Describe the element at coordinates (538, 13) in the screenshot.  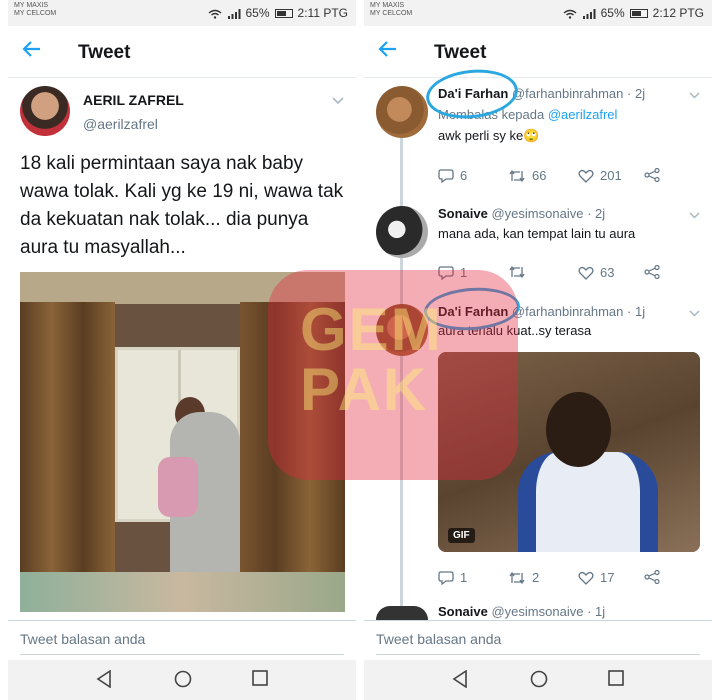
I see `status-bar: MY MAXIS MY CELCOM 65% 2:12 PTG` at that location.